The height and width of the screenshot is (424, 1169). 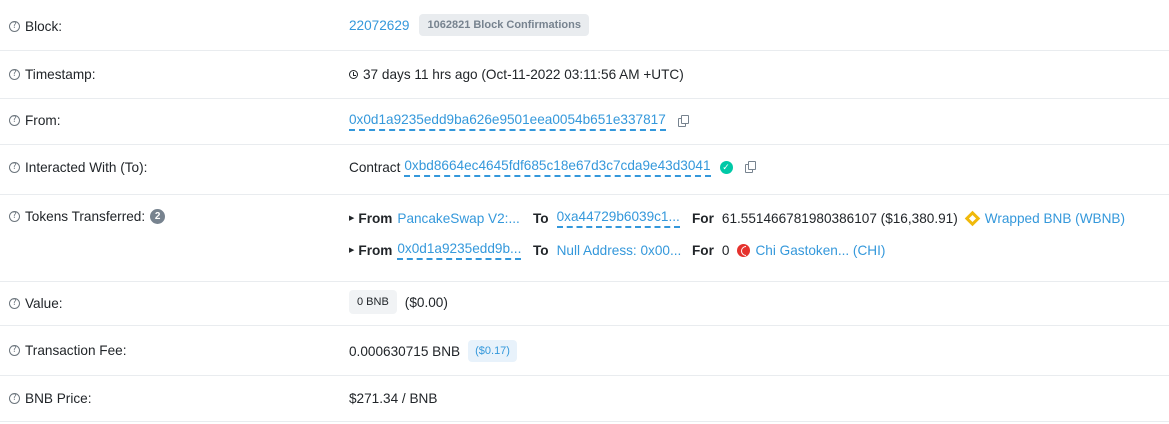 I want to click on value-label: ? Value:, so click(x=36, y=303).